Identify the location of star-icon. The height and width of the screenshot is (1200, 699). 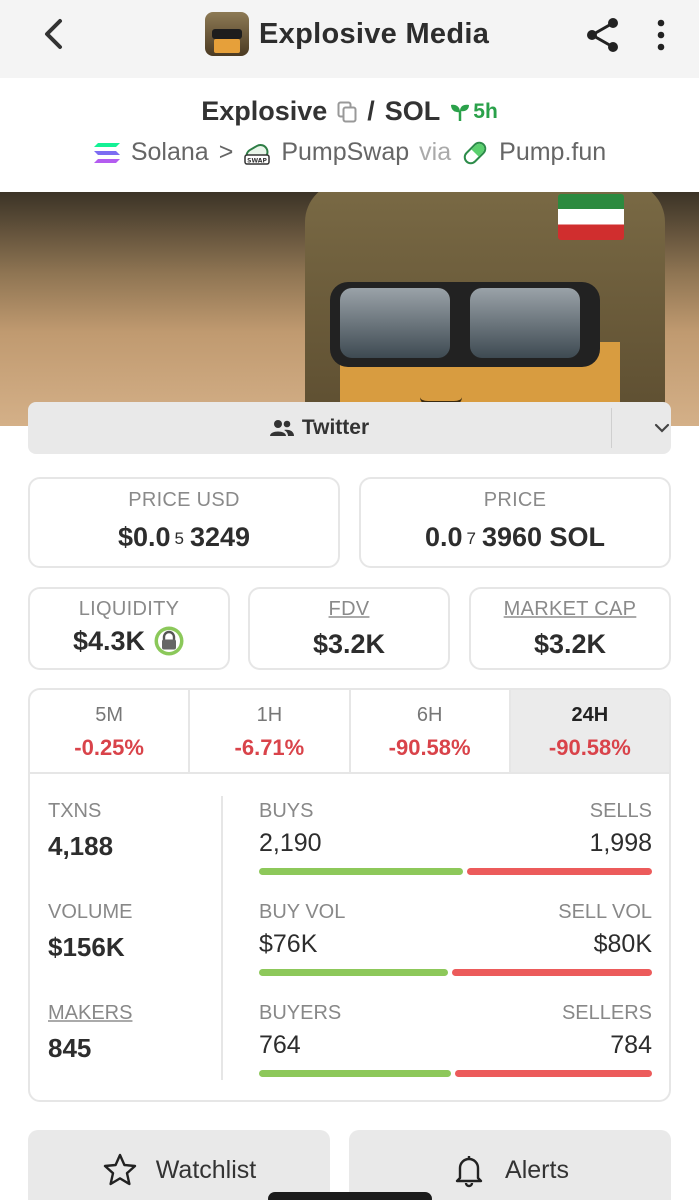
(119, 1169).